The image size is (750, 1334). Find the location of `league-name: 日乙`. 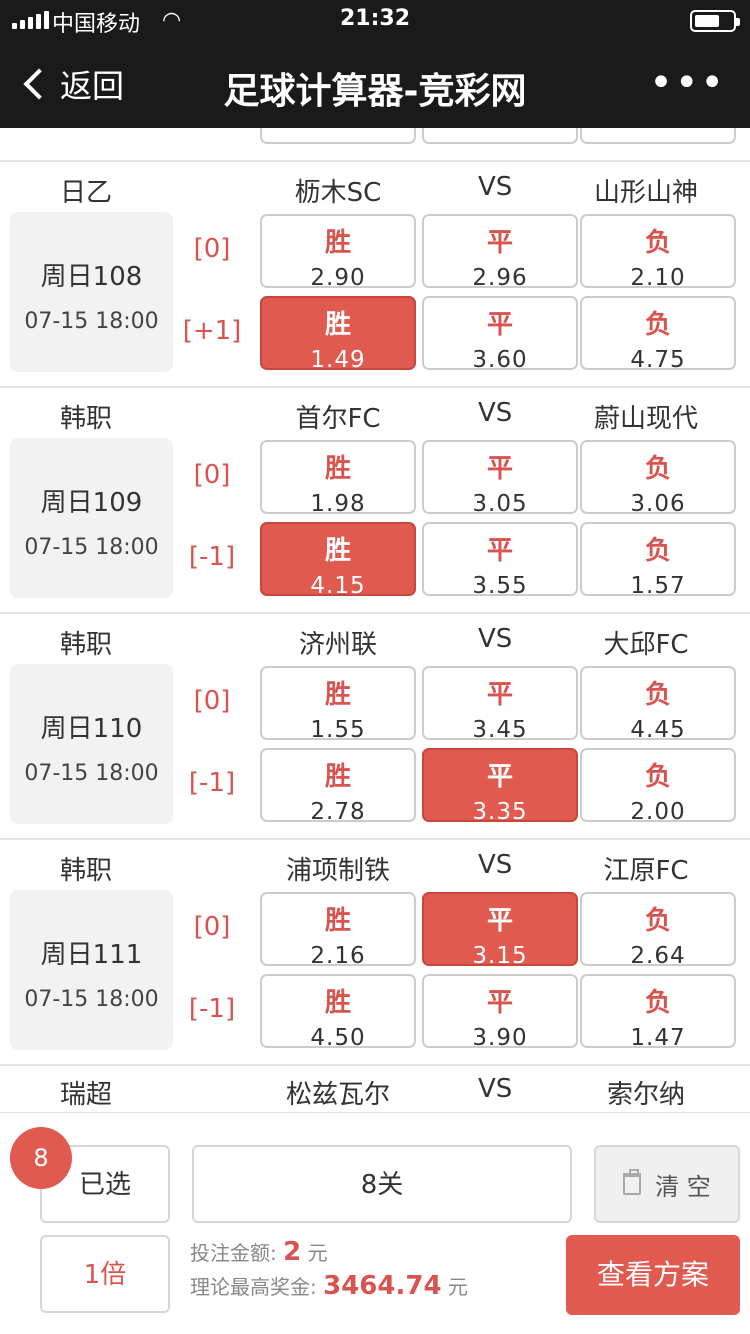

league-name: 日乙 is located at coordinates (86, 193).